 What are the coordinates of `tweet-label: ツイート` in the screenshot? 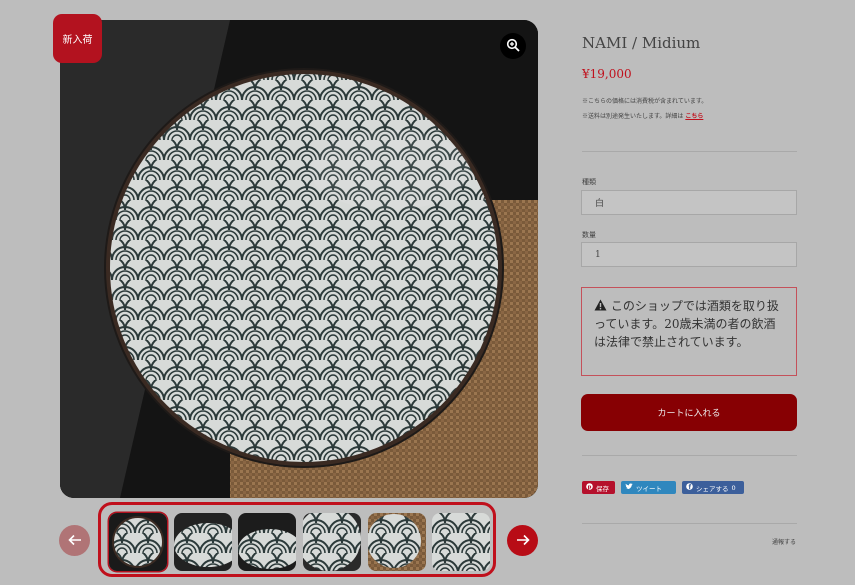 It's located at (649, 488).